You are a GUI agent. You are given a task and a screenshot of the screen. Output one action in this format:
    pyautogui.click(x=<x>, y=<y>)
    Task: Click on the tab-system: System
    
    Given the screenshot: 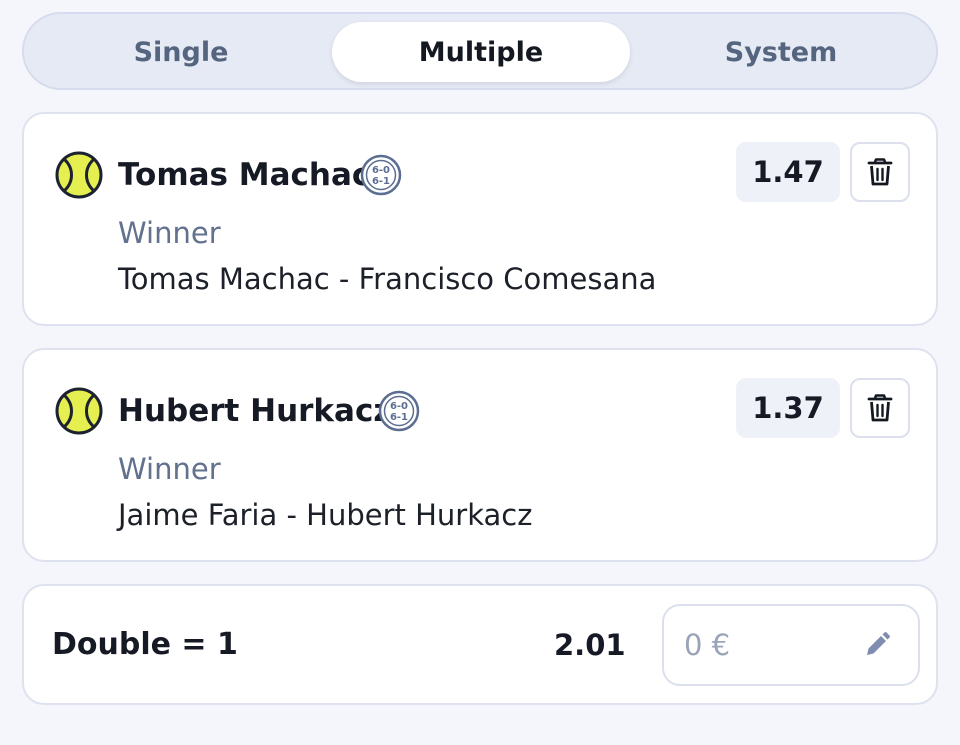 What is the action you would take?
    pyautogui.click(x=781, y=52)
    